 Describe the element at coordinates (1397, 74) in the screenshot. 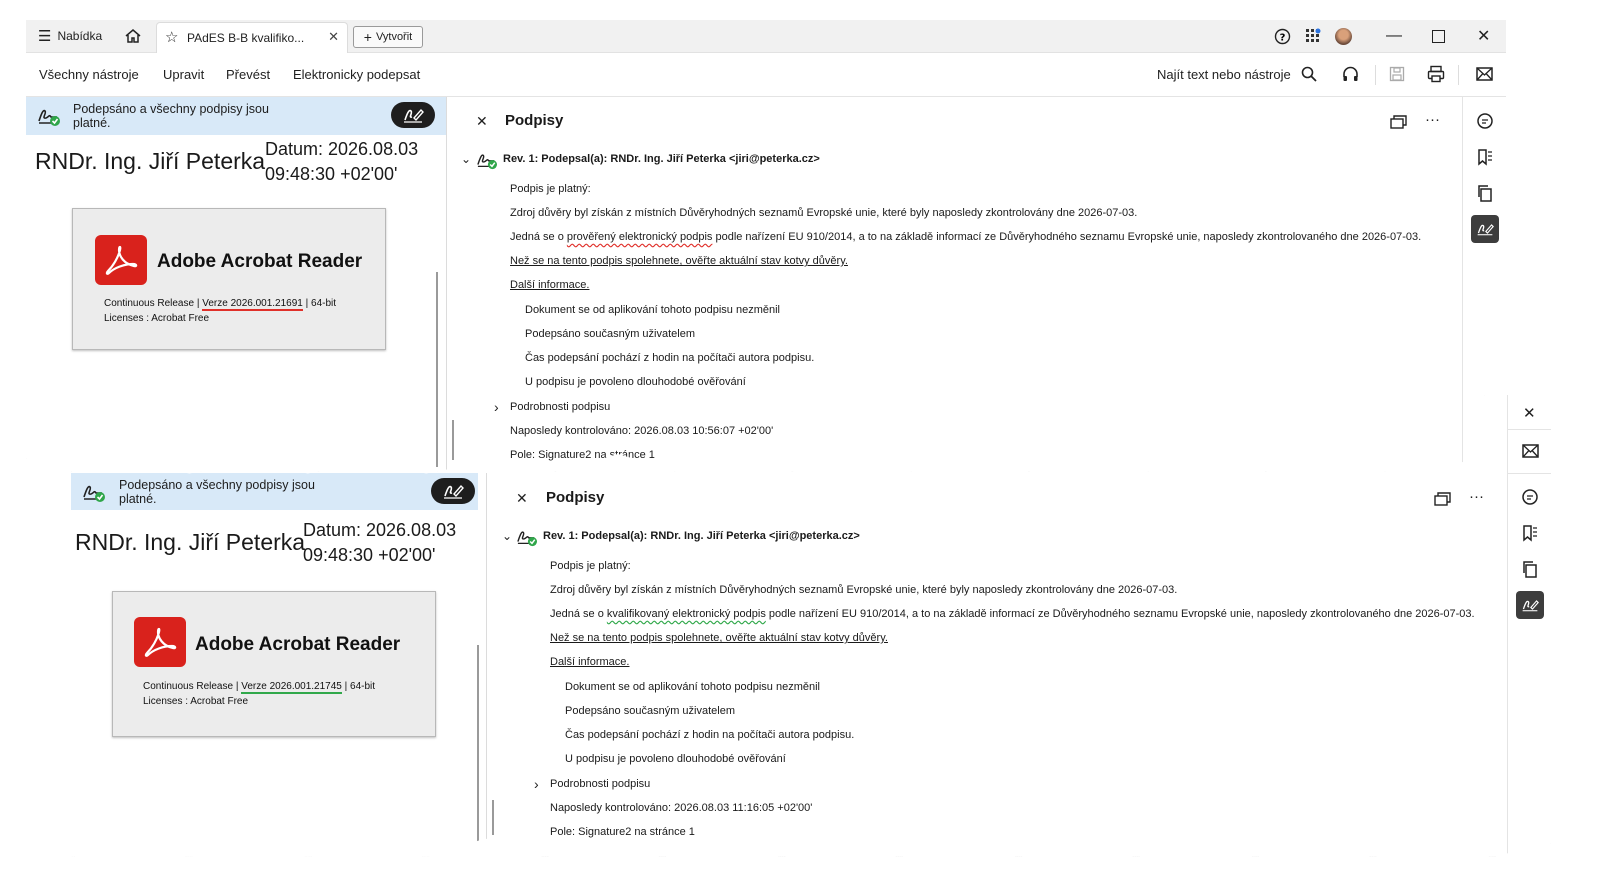

I see `save-icon` at that location.